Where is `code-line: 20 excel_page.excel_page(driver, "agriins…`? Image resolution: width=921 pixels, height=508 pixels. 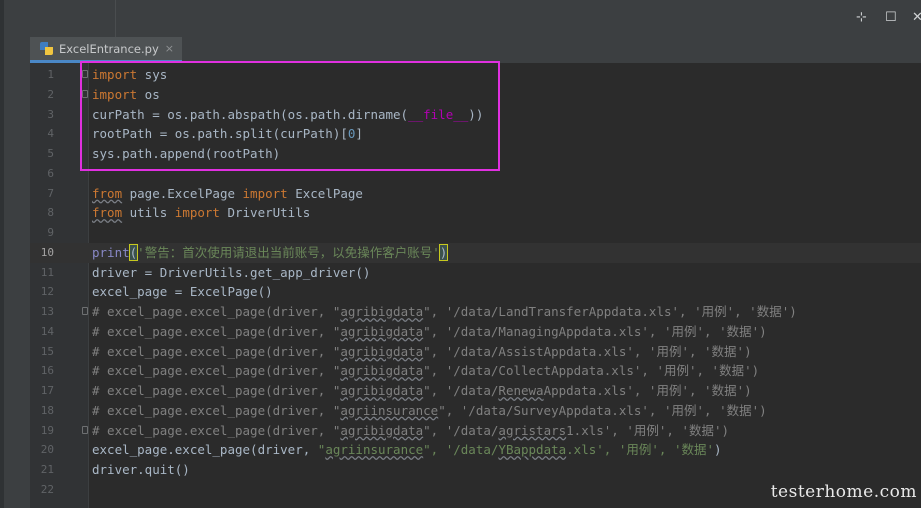
code-line: 20 excel_page.excel_page(driver, "agriins… is located at coordinates (475, 450).